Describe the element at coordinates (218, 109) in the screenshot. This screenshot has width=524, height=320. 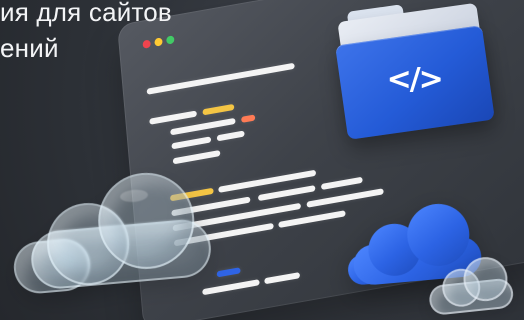
I see `code-line-yellow` at that location.